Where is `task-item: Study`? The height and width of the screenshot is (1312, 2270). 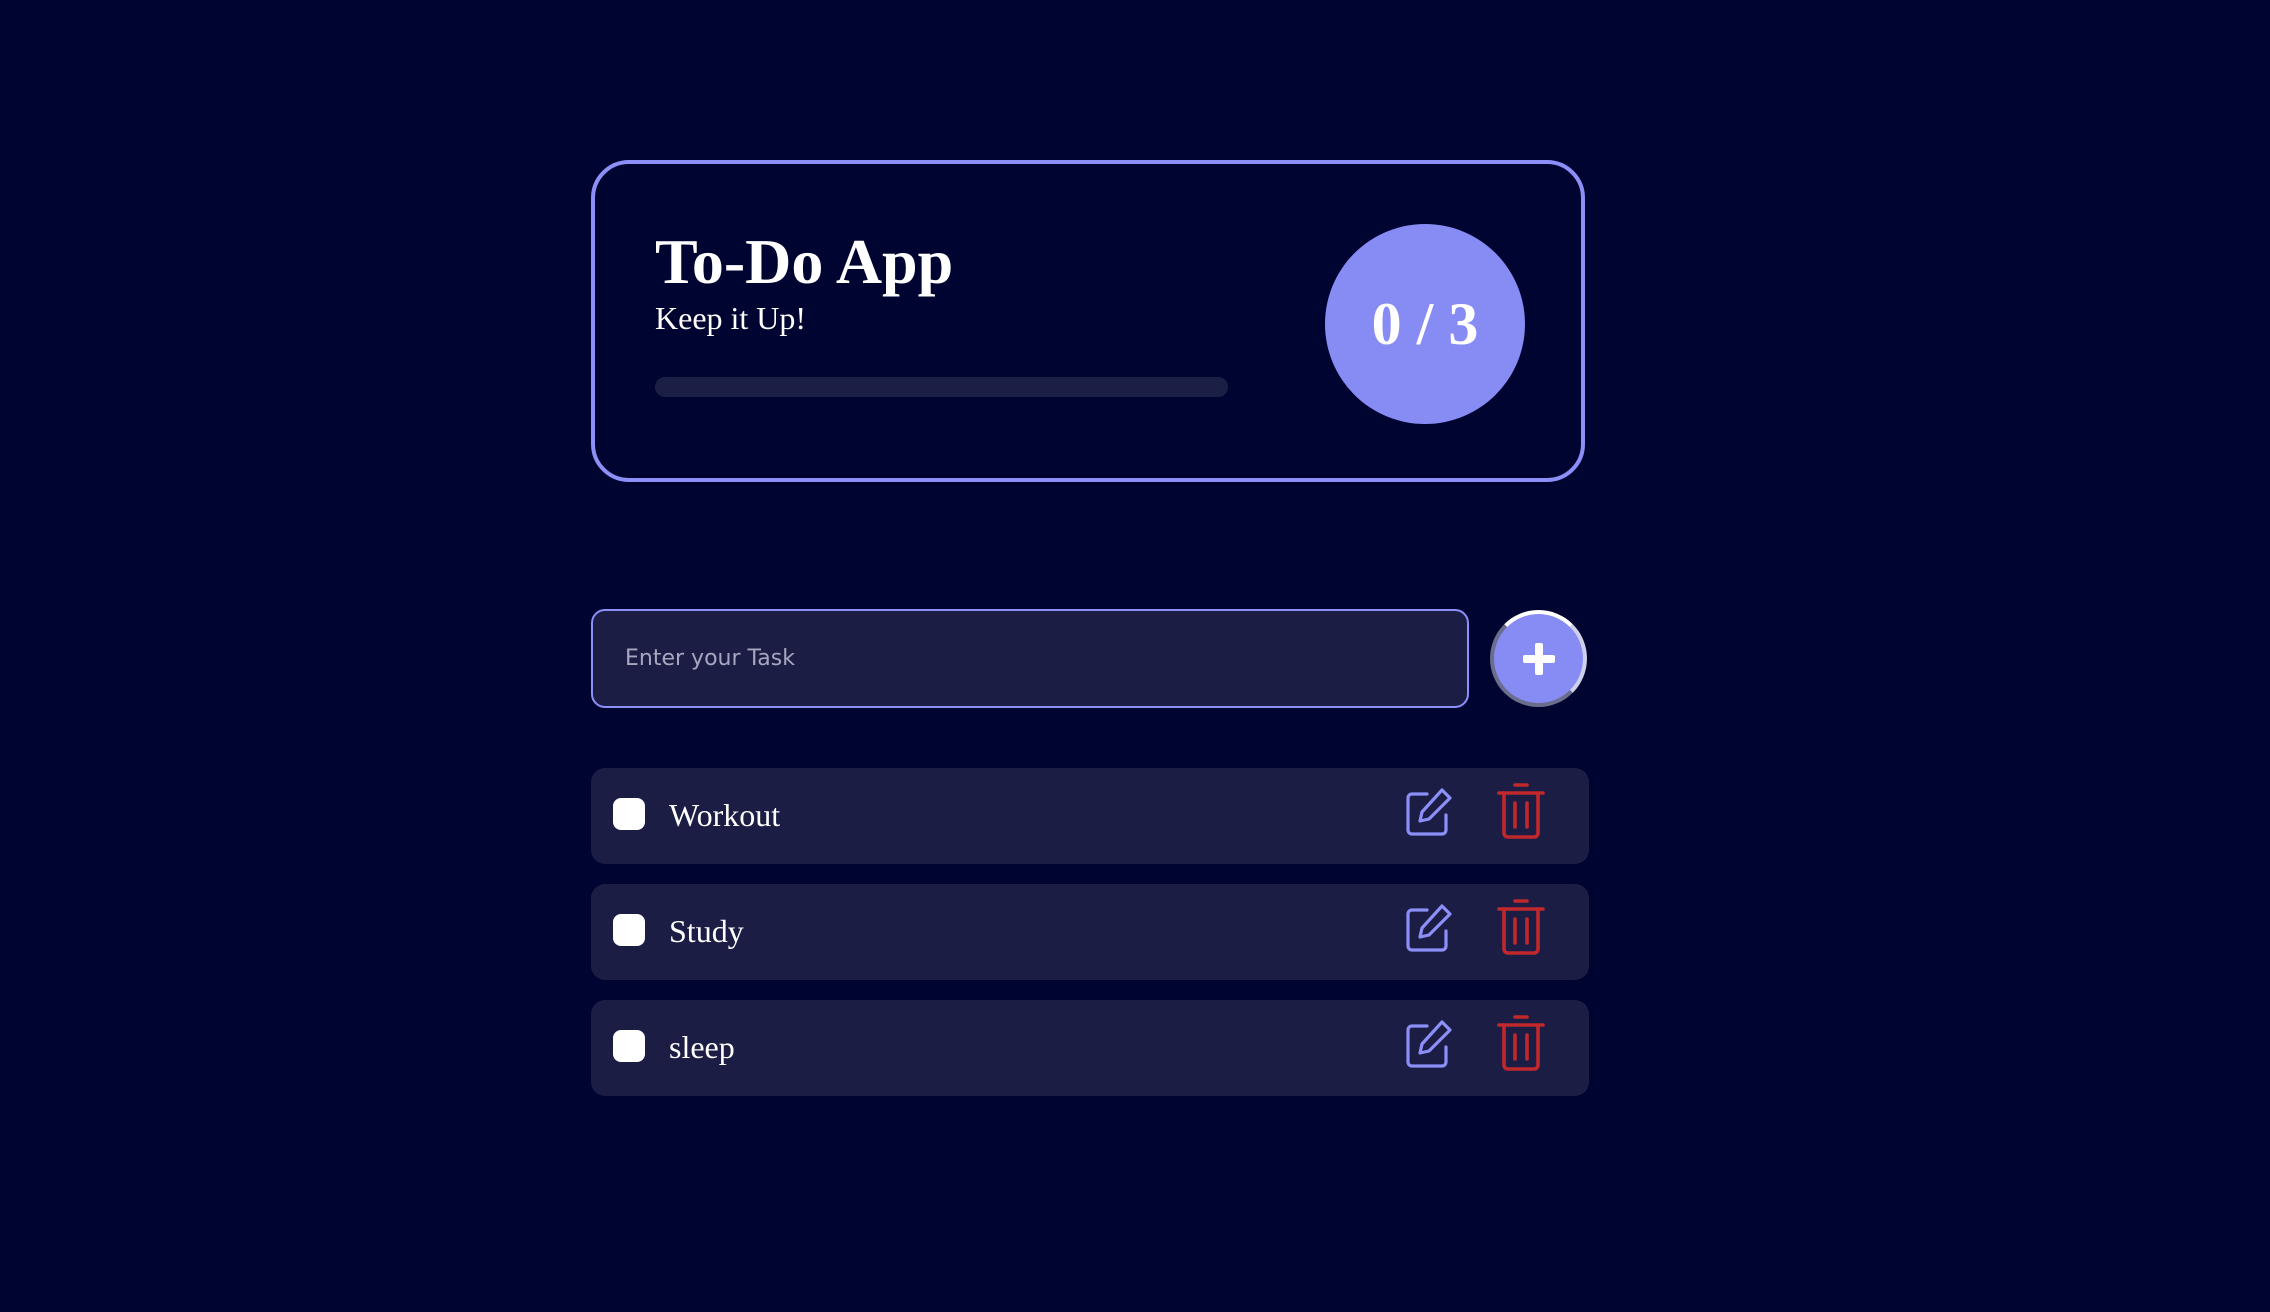
task-item: Study is located at coordinates (1090, 932).